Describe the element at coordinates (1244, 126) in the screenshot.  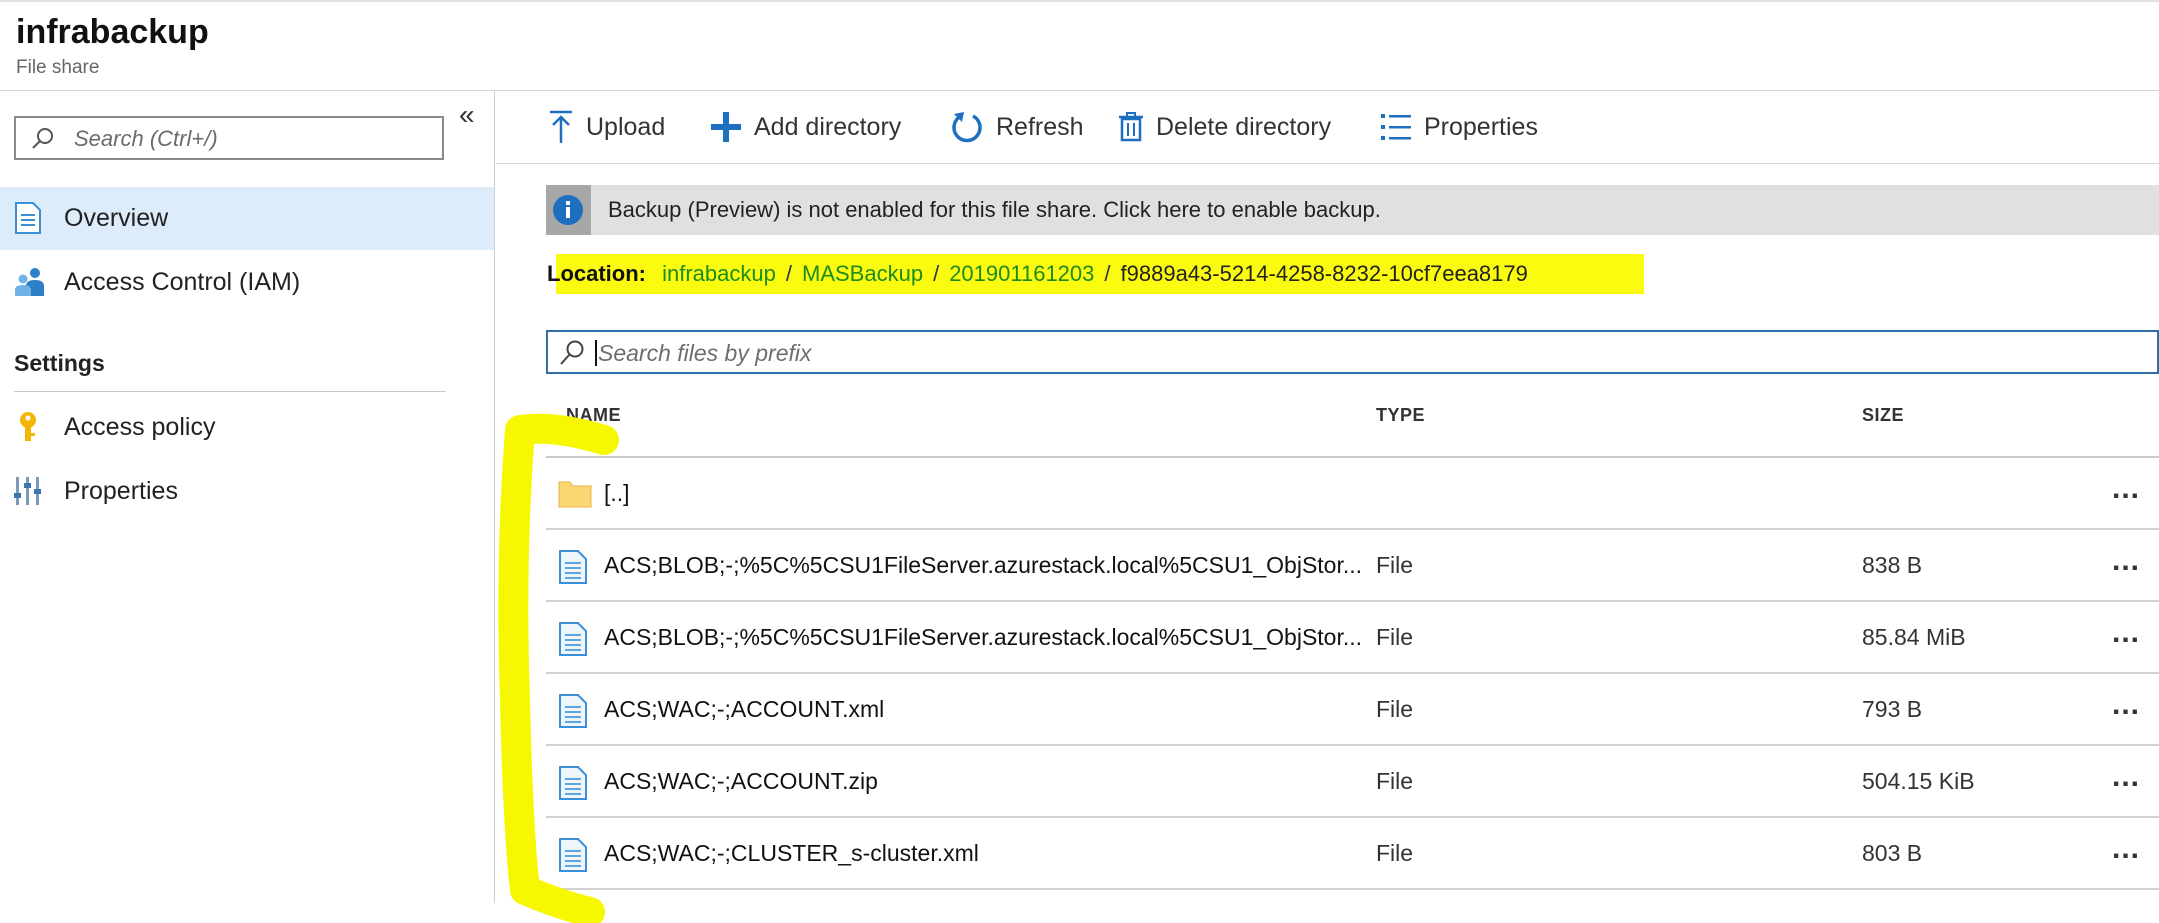
I see `delete-directory-label: Delete directory` at that location.